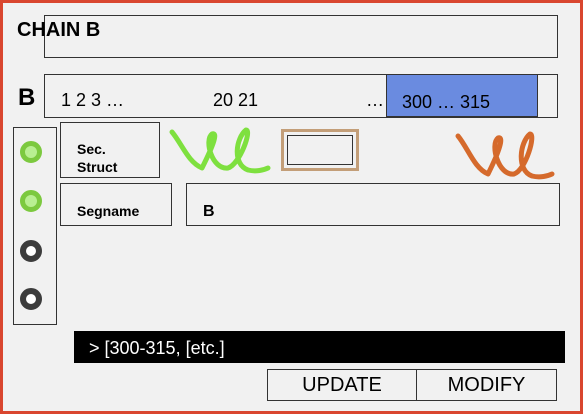 The image size is (583, 414). Describe the element at coordinates (486, 385) in the screenshot. I see `modify-button: MODIFY` at that location.